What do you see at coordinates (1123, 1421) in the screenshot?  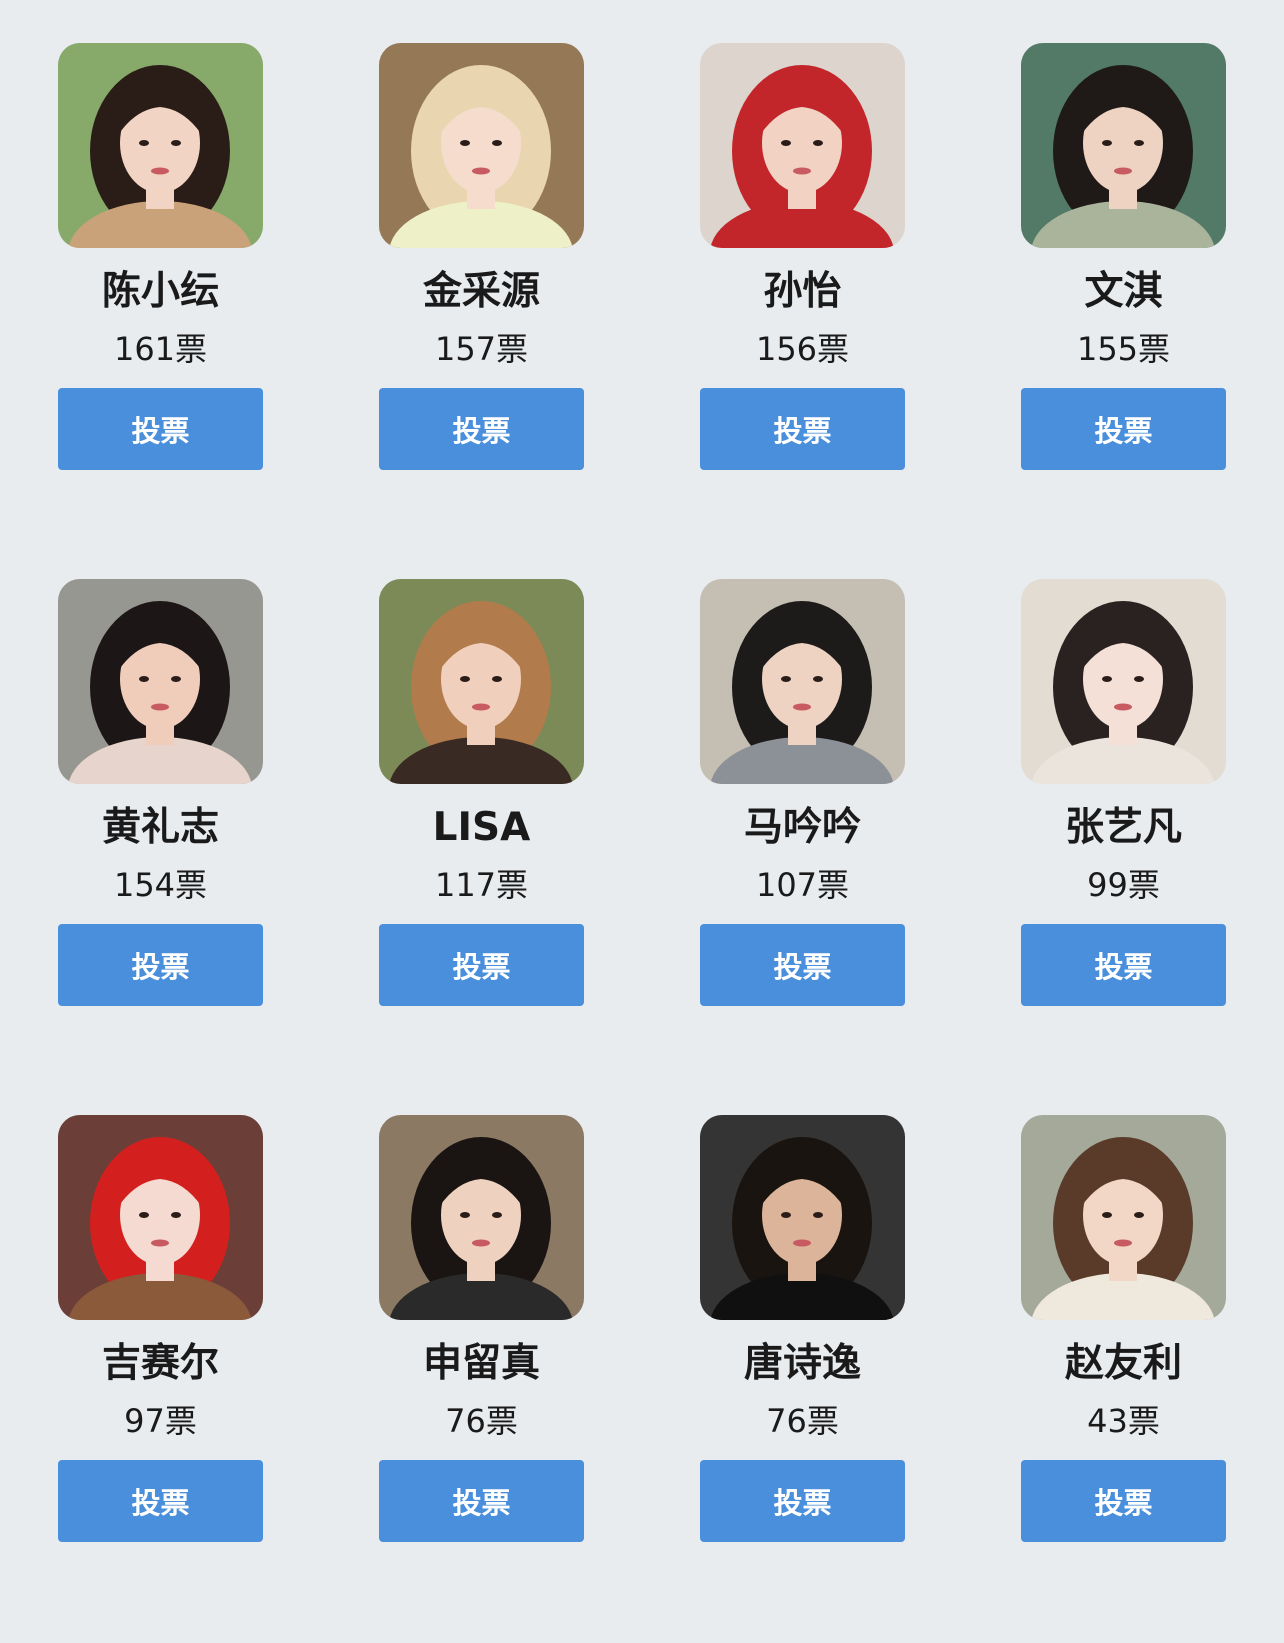 I see `vote-count: 43票` at bounding box center [1123, 1421].